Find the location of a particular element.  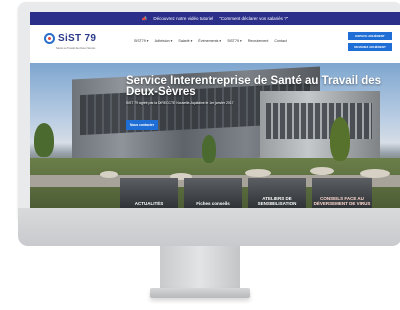

nav-item-adhesion: Adhésion ▾ is located at coordinates (164, 41).